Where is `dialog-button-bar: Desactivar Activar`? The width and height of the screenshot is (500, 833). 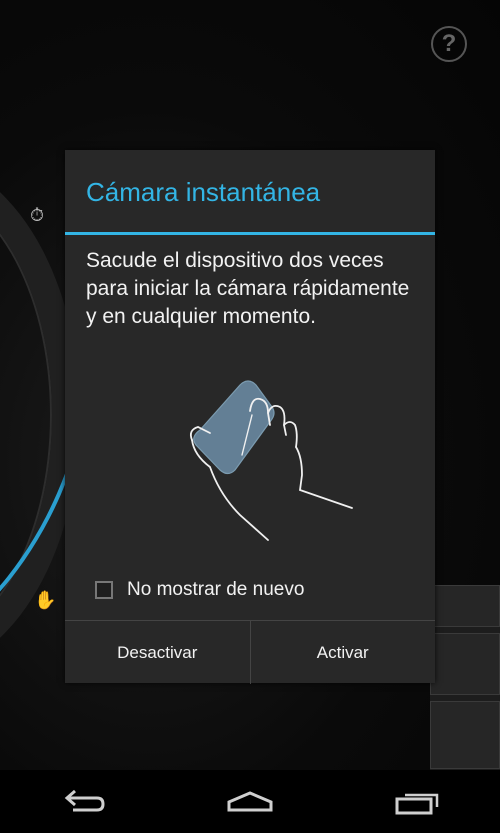
dialog-button-bar: Desactivar Activar is located at coordinates (250, 652).